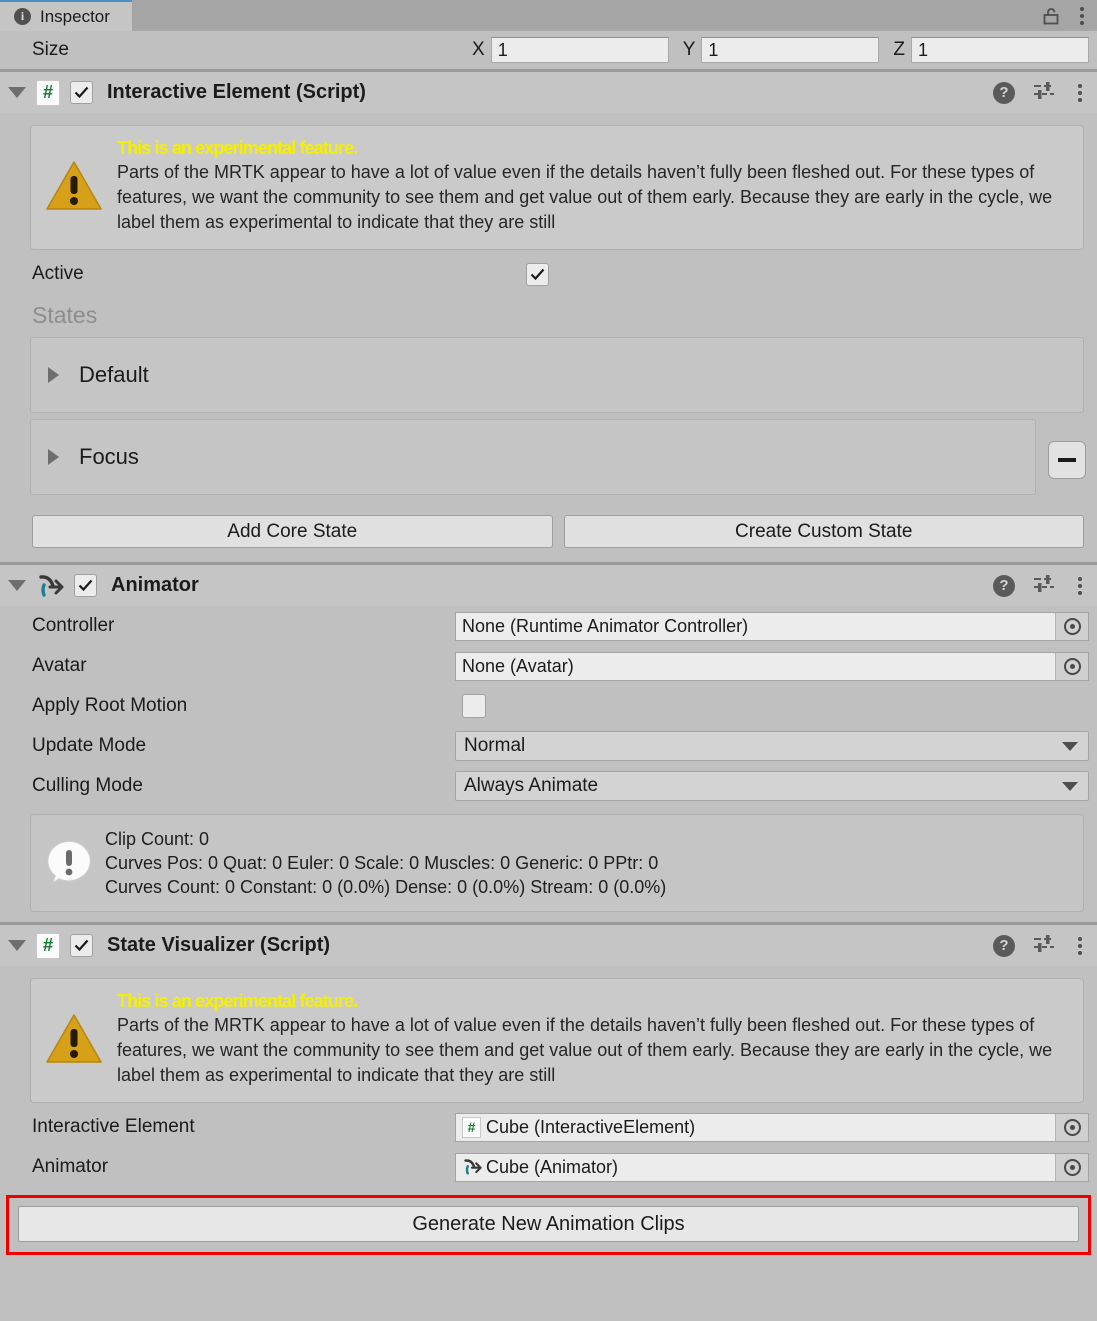 This screenshot has height=1321, width=1097. Describe the element at coordinates (81, 945) in the screenshot. I see `enabled-checkbox-state-visualizer` at that location.